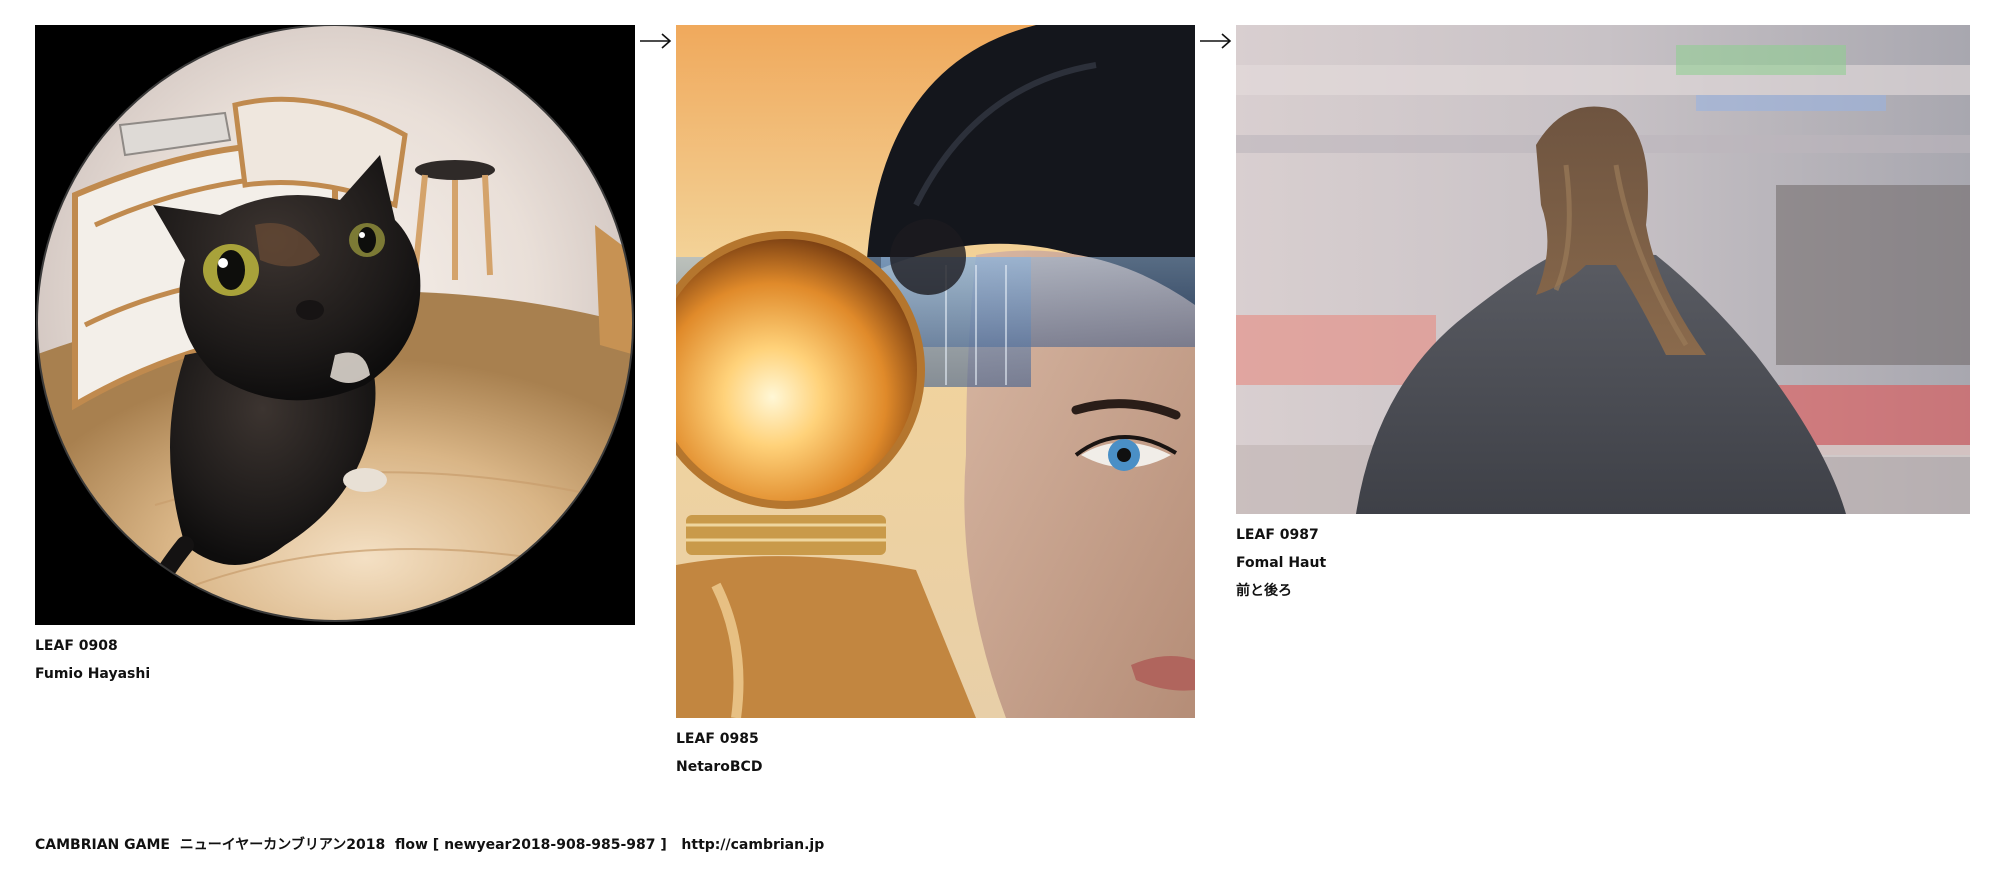  What do you see at coordinates (1277, 535) in the screenshot?
I see `leaf-id: LEAF 0987` at bounding box center [1277, 535].